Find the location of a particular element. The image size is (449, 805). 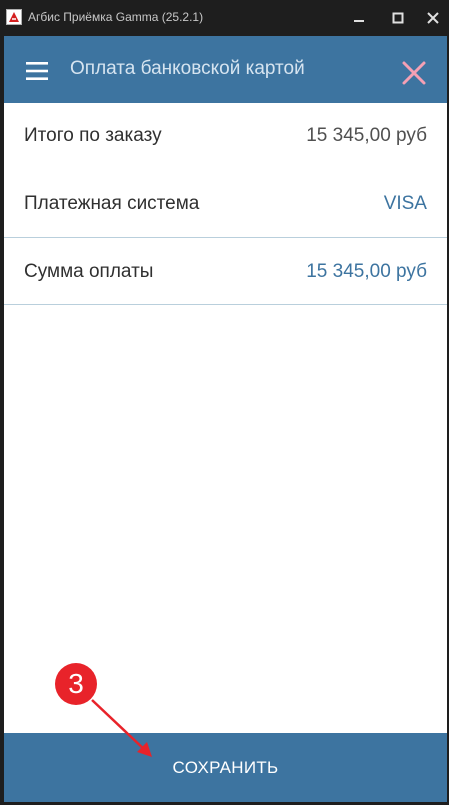

app-logo-icon is located at coordinates (14, 17).